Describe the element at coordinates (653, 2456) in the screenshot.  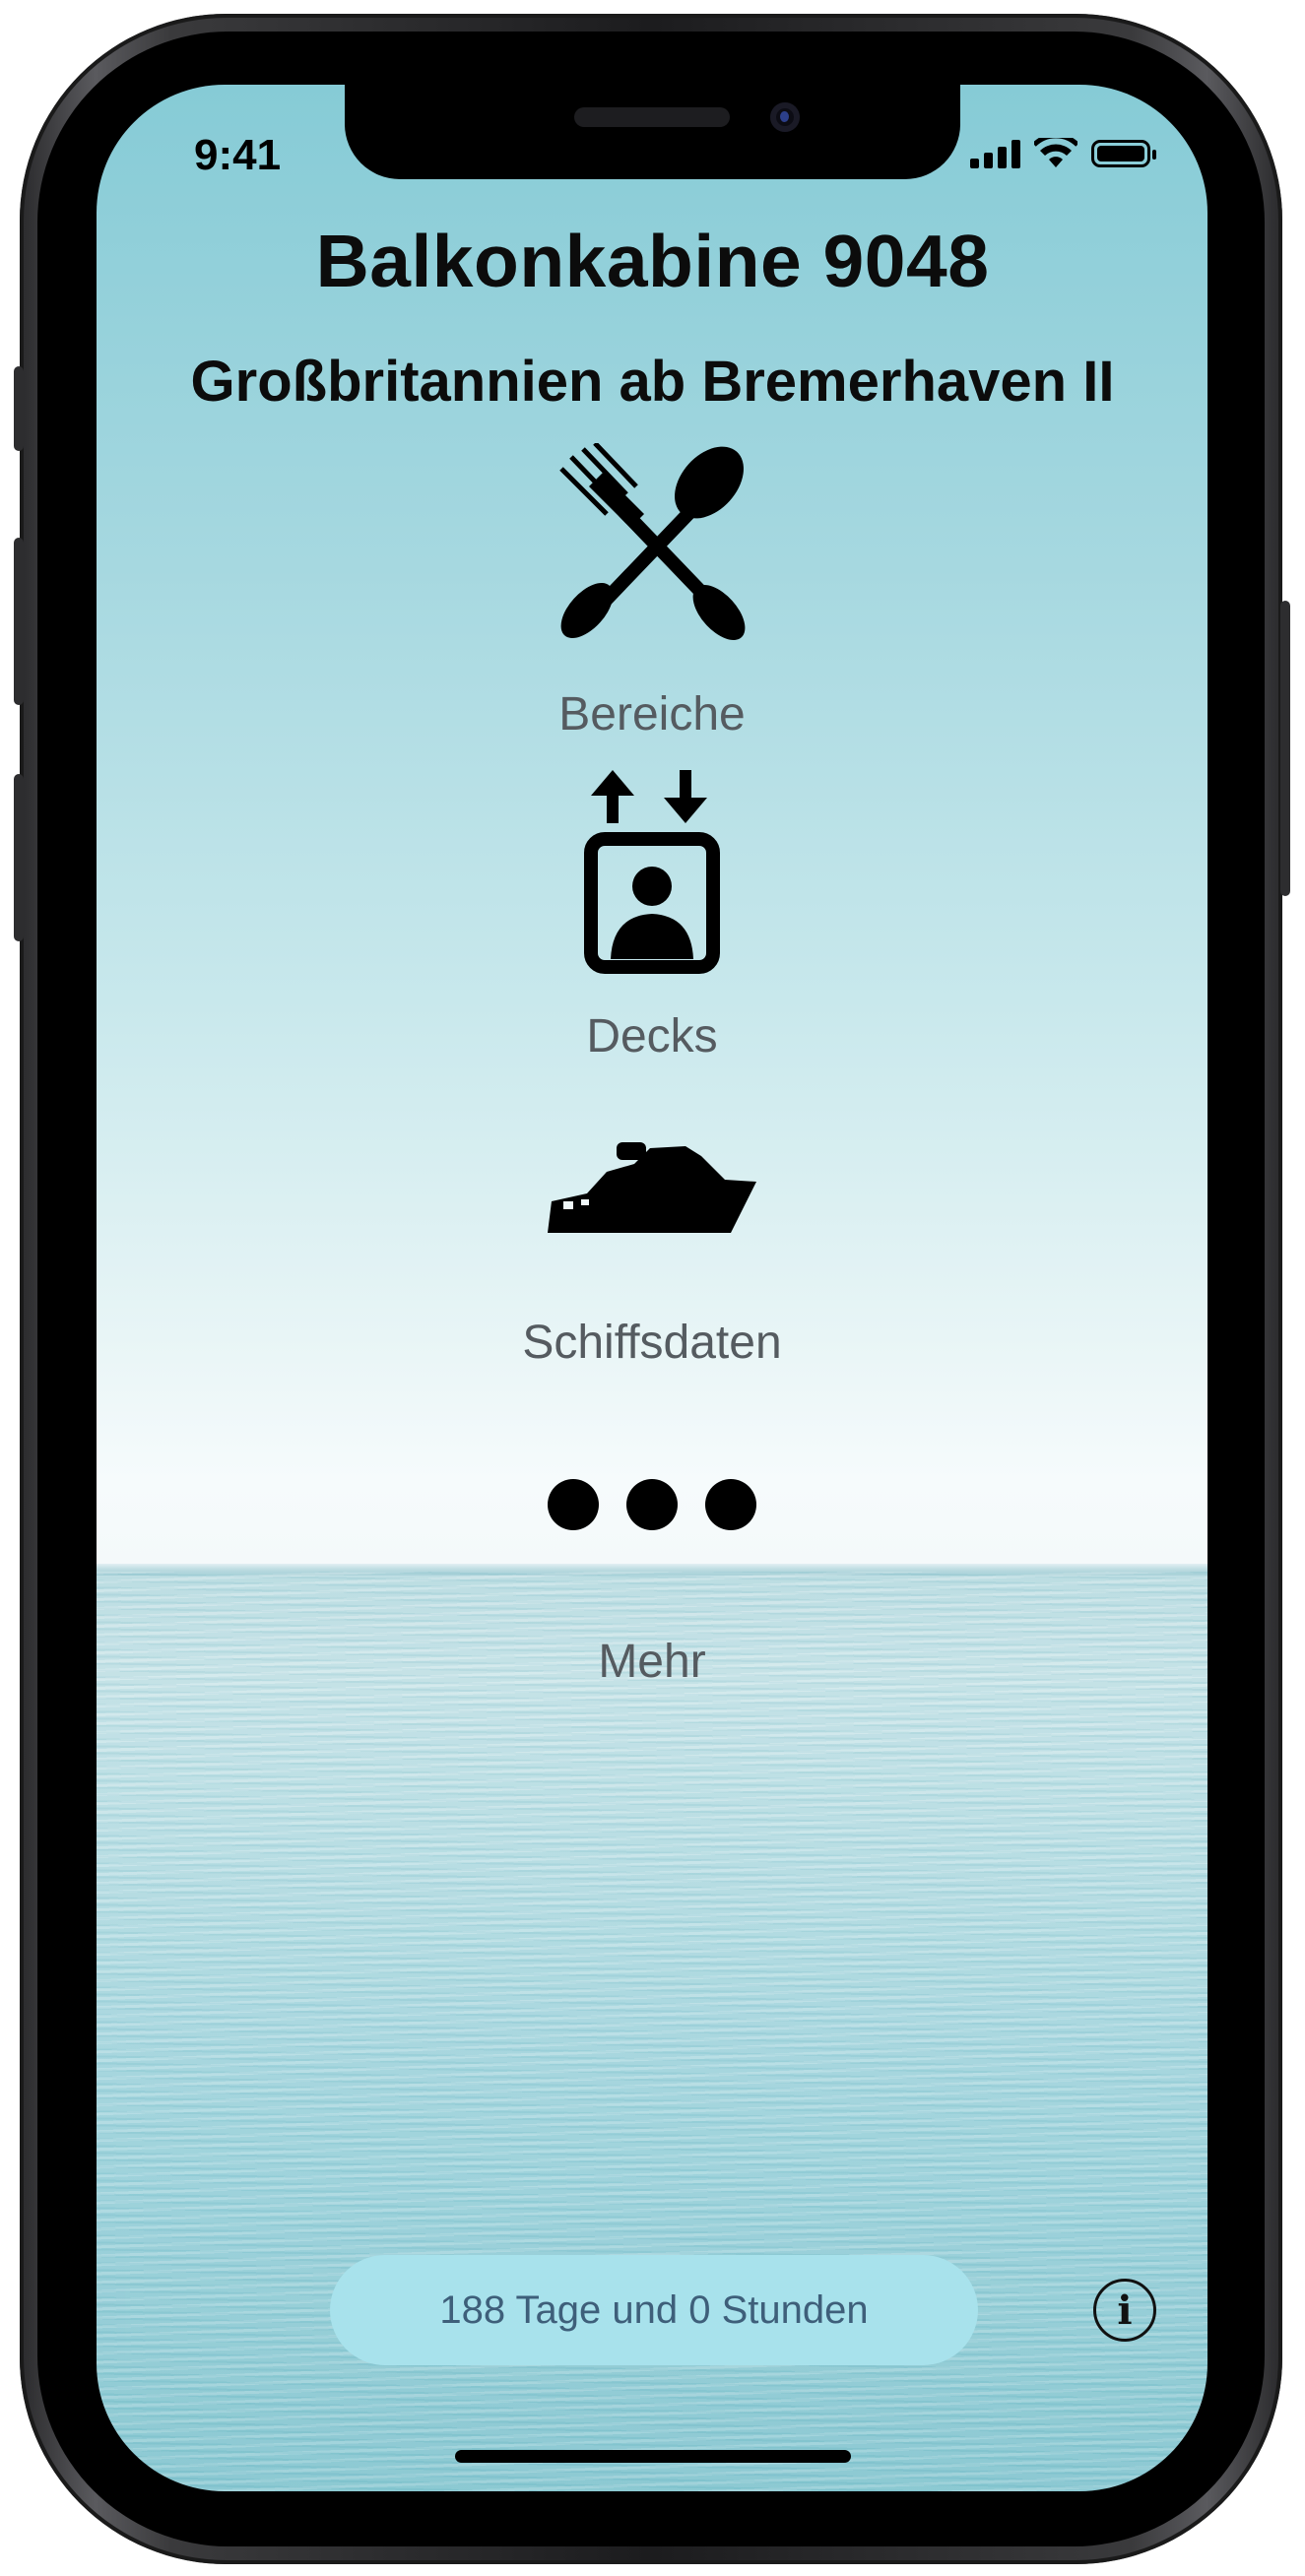
I see `home-indicator` at that location.